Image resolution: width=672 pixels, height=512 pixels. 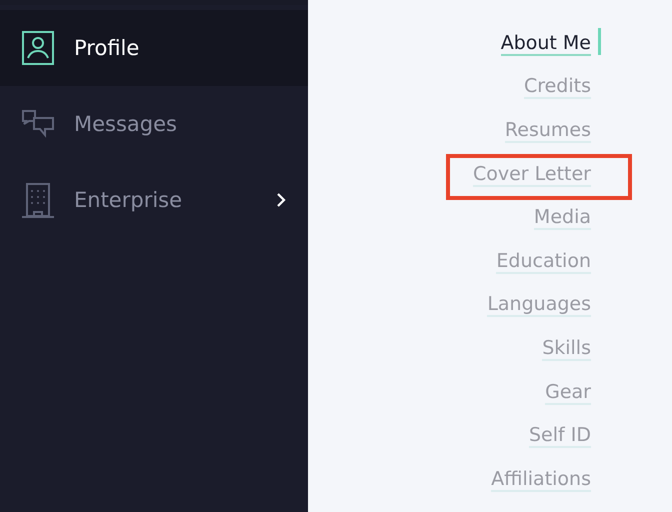 I want to click on section-link: Resumes, so click(x=547, y=130).